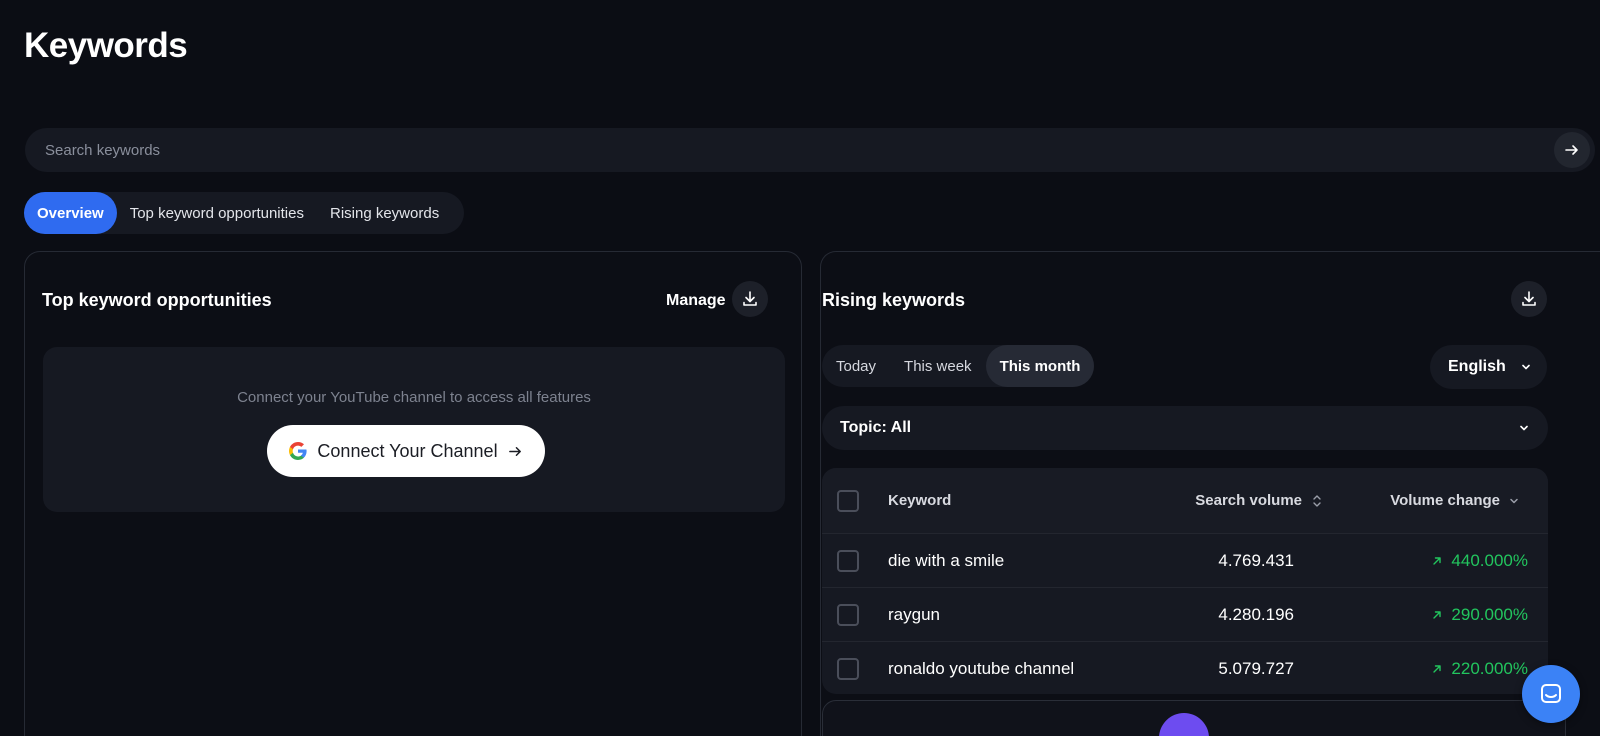 This screenshot has width=1600, height=736. I want to click on tab-top-keyword-opportunities: Top keyword opportunities, so click(217, 213).